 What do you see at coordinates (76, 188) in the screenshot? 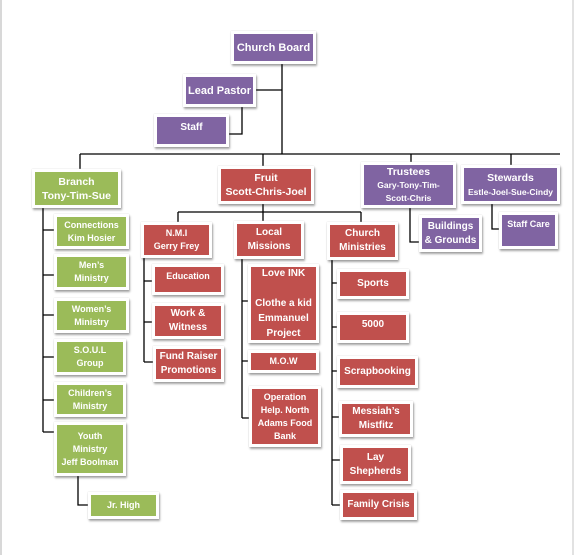
I see `branch-box: Branch Tony-Tim-Sue` at bounding box center [76, 188].